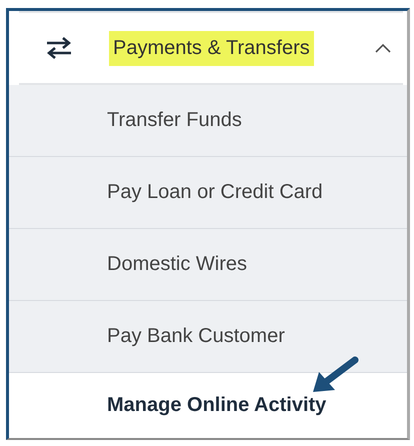 Image resolution: width=414 pixels, height=446 pixels. I want to click on menu-title: Payments & Transfers, so click(211, 48).